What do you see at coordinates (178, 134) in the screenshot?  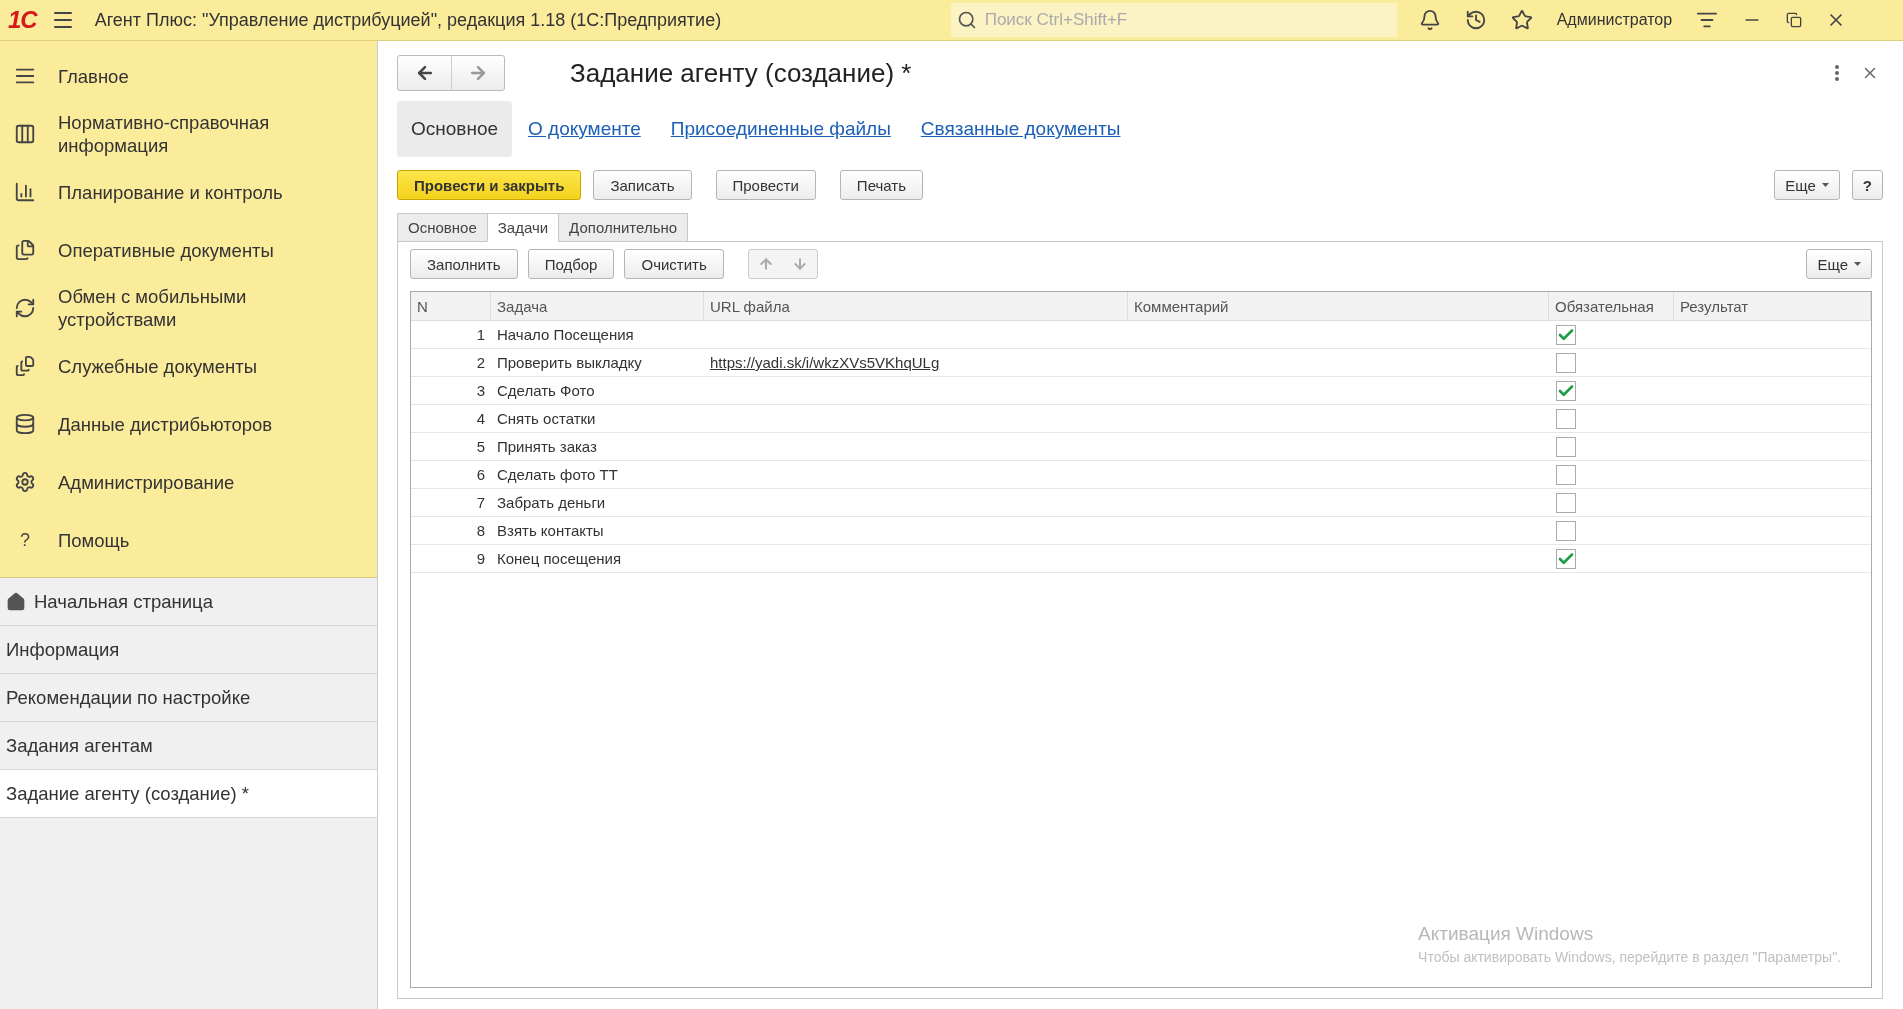 I see `section-link: Нормативно-справочная информация` at bounding box center [178, 134].